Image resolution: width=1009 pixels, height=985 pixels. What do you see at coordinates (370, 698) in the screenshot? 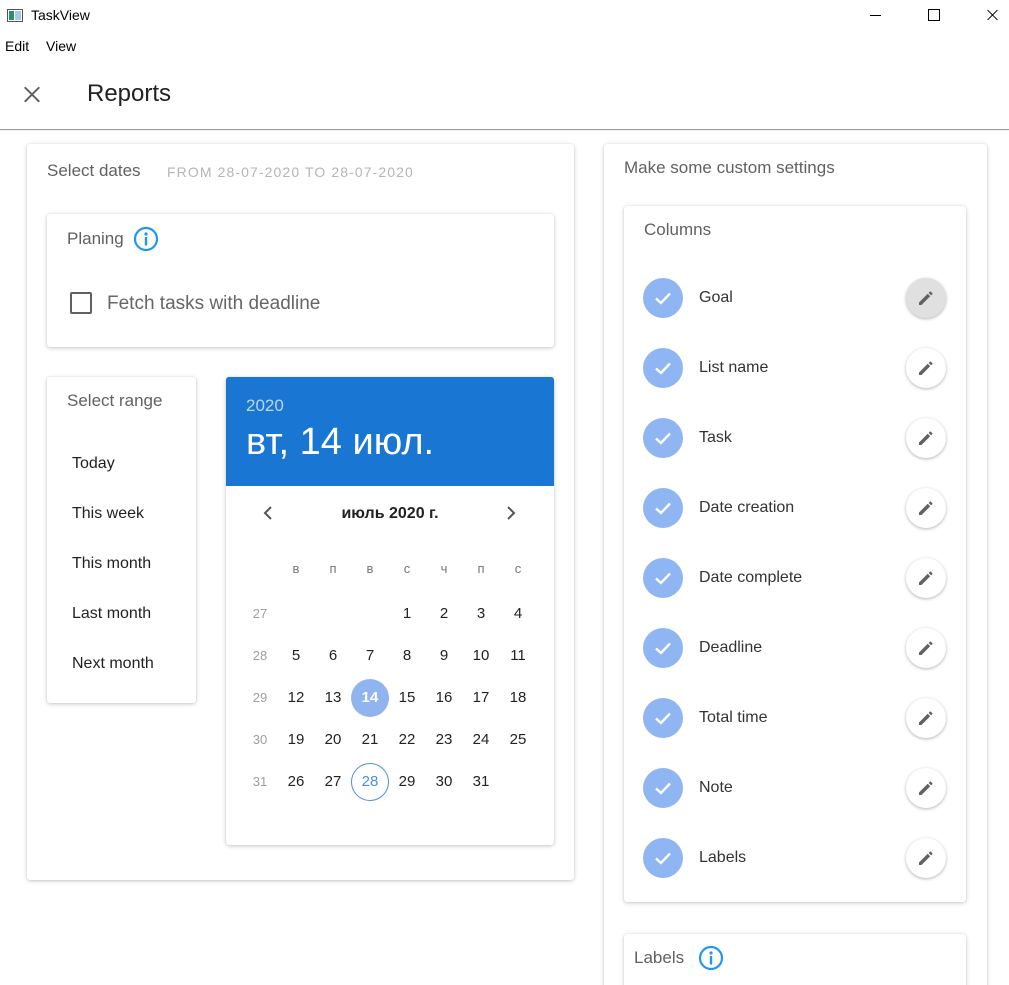
I see `calendar-day: 14` at bounding box center [370, 698].